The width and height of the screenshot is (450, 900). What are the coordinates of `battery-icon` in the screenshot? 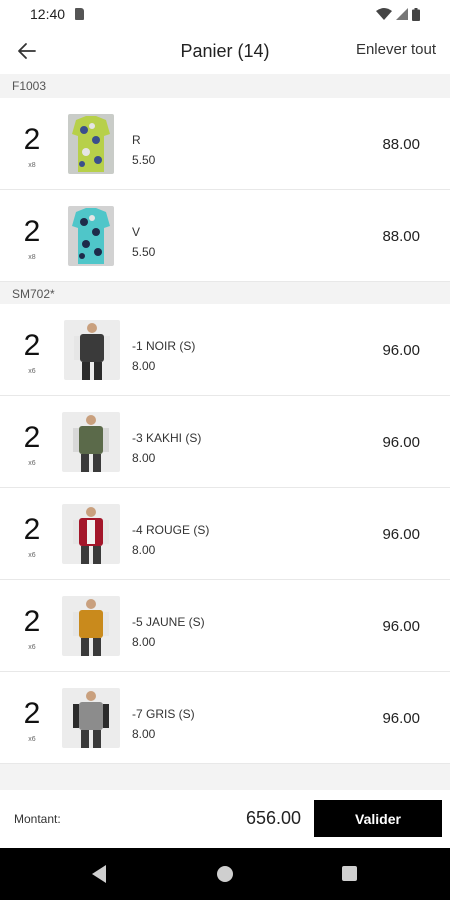 It's located at (416, 14).